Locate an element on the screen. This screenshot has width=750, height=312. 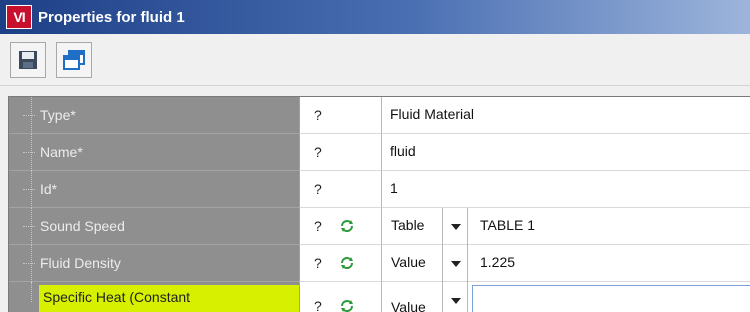
windows-icon is located at coordinates (74, 60).